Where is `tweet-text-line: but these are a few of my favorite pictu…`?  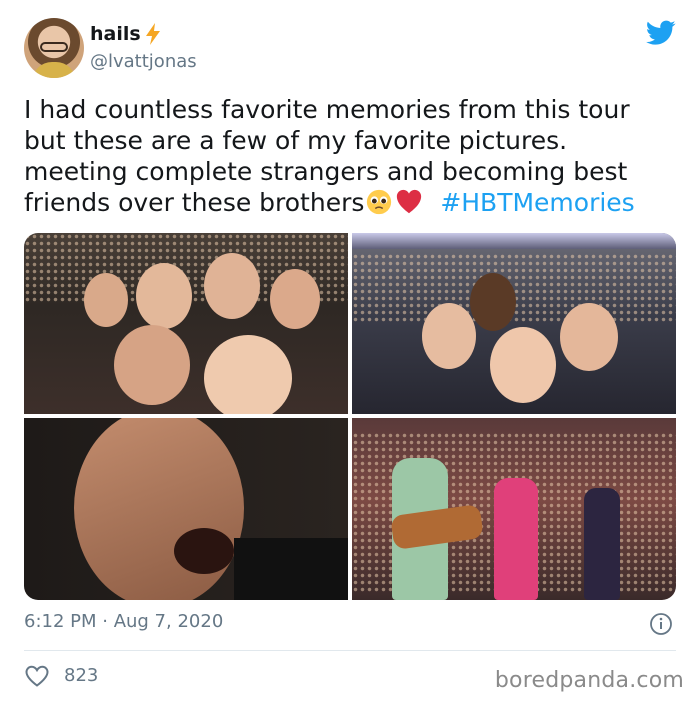 tweet-text-line: but these are a few of my favorite pictu… is located at coordinates (296, 140).